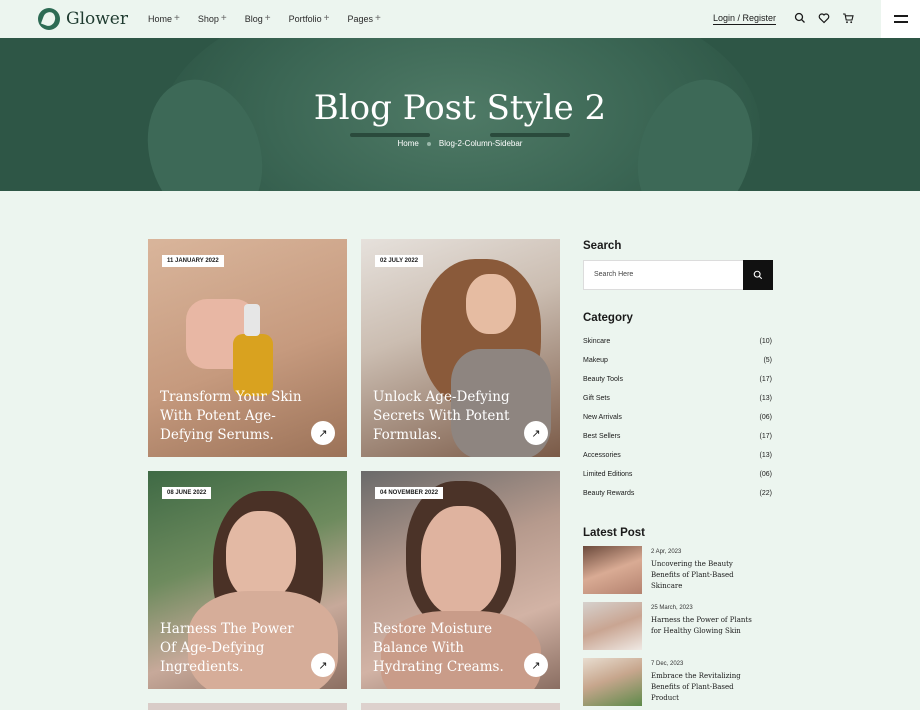 This screenshot has width=920, height=710. I want to click on nav-item-home: Home +, so click(164, 18).